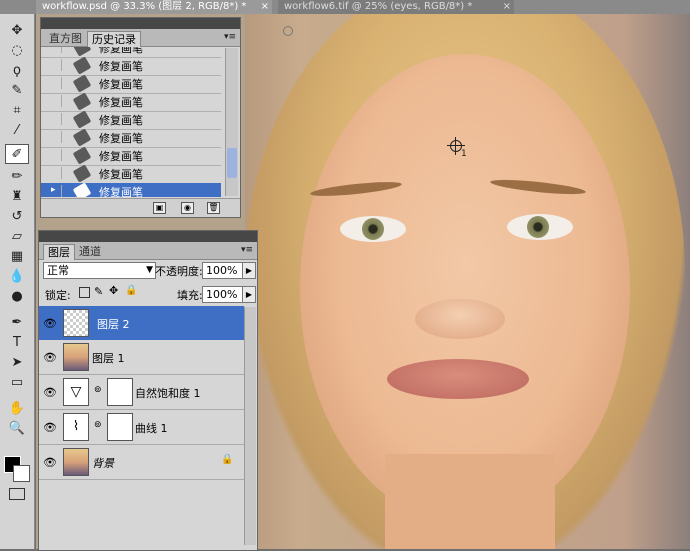 This screenshot has height=551, width=690. What do you see at coordinates (76, 392) in the screenshot?
I see `vibrance-adjustment-icon: ▽` at bounding box center [76, 392].